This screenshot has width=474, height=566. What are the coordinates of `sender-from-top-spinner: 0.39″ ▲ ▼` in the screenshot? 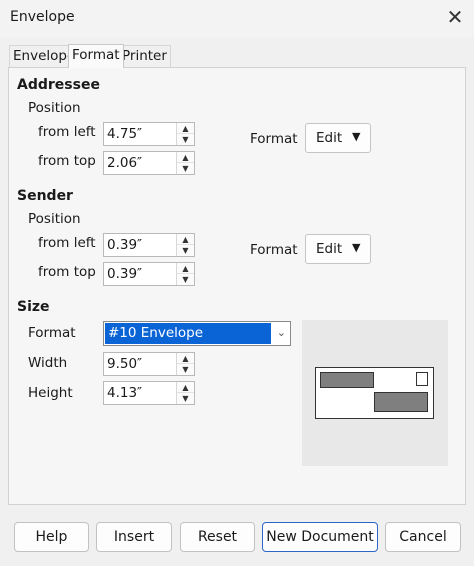 It's located at (149, 274).